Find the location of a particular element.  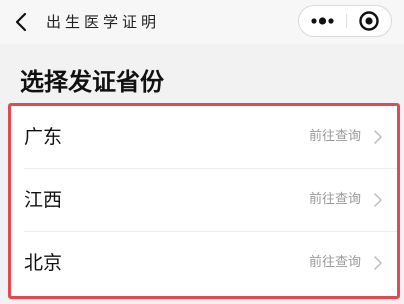

mini-program-capsule is located at coordinates (345, 21).